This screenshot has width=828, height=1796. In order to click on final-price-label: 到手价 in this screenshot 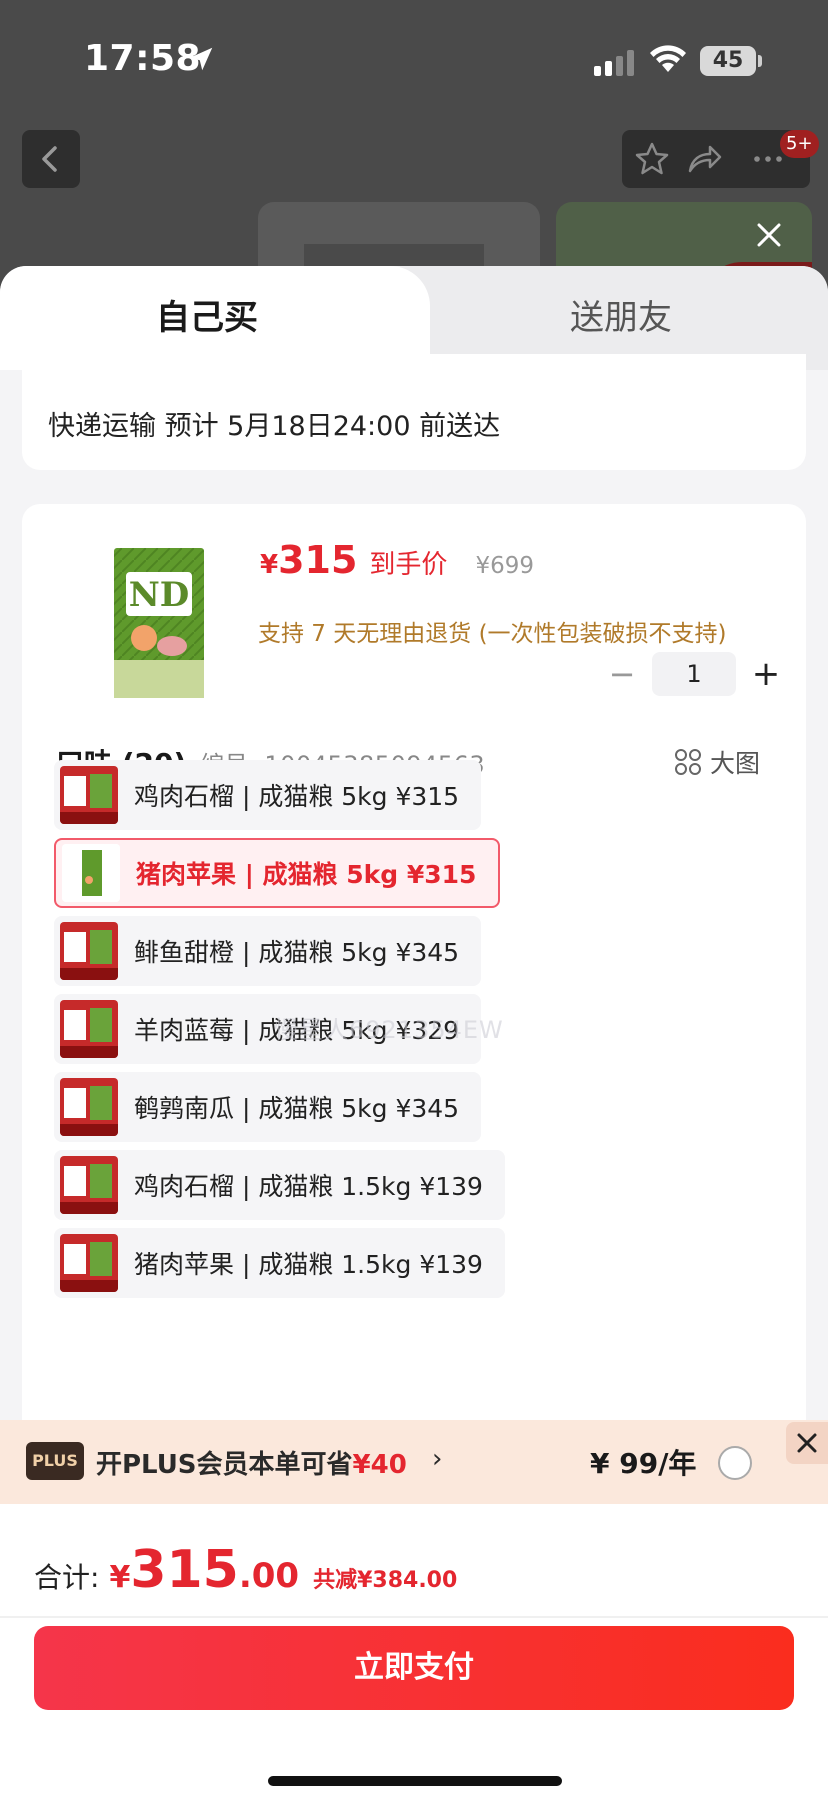, I will do `click(408, 565)`.